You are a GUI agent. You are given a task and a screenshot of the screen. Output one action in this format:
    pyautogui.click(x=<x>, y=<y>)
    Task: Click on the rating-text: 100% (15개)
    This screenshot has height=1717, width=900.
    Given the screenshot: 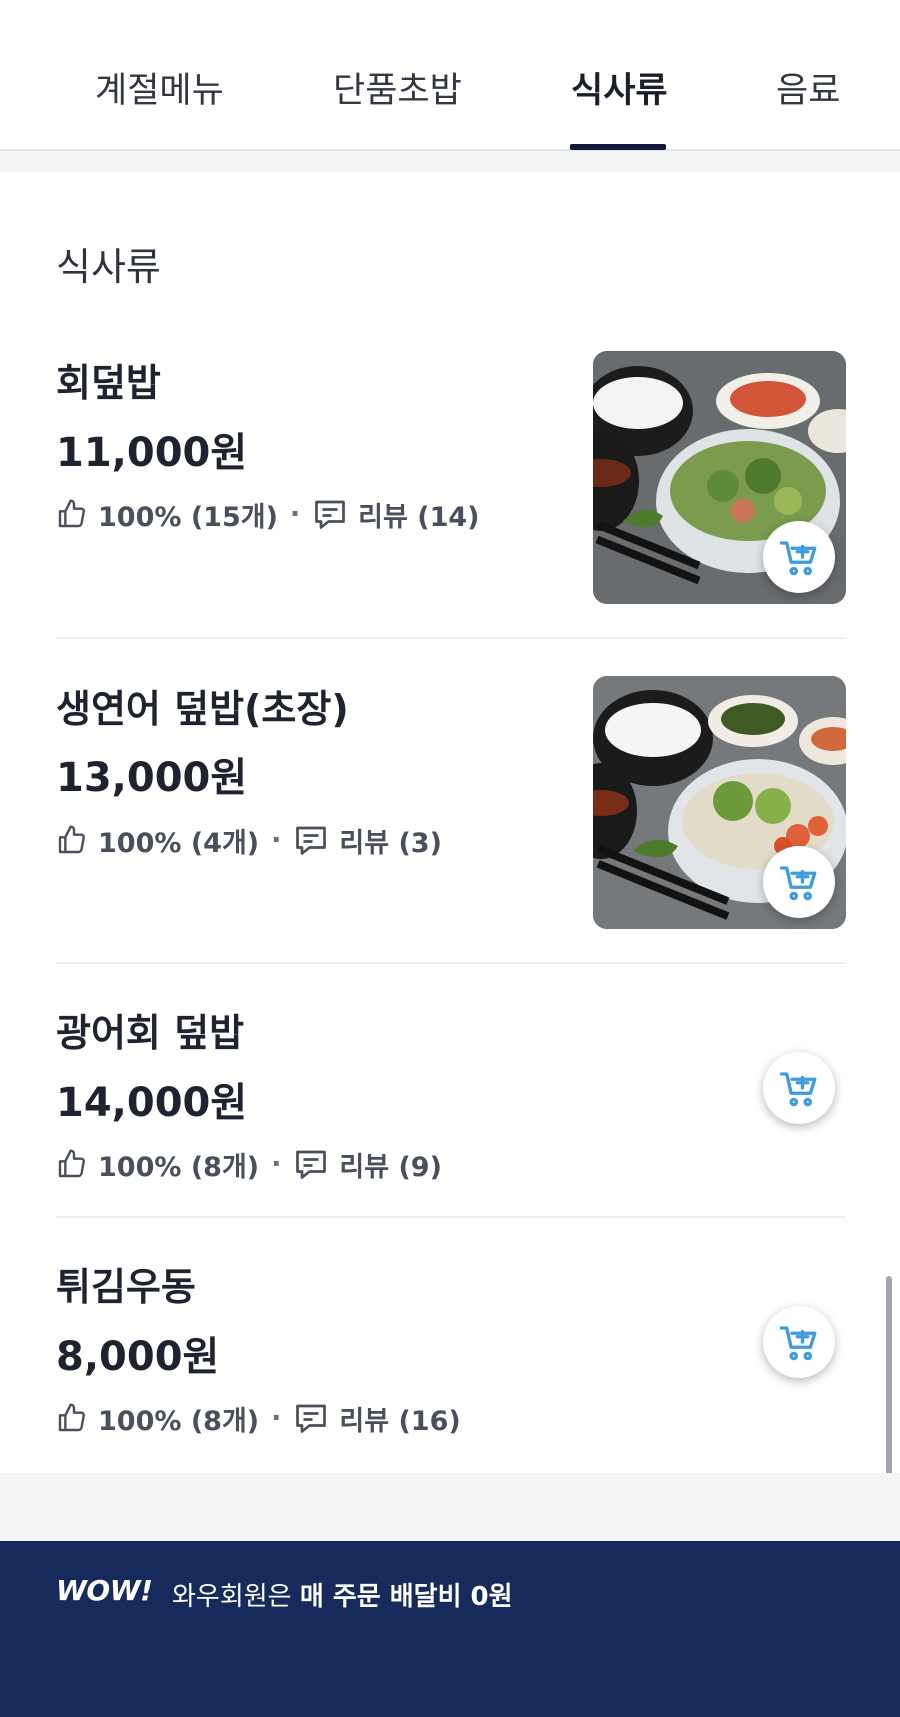 What is the action you would take?
    pyautogui.click(x=188, y=517)
    